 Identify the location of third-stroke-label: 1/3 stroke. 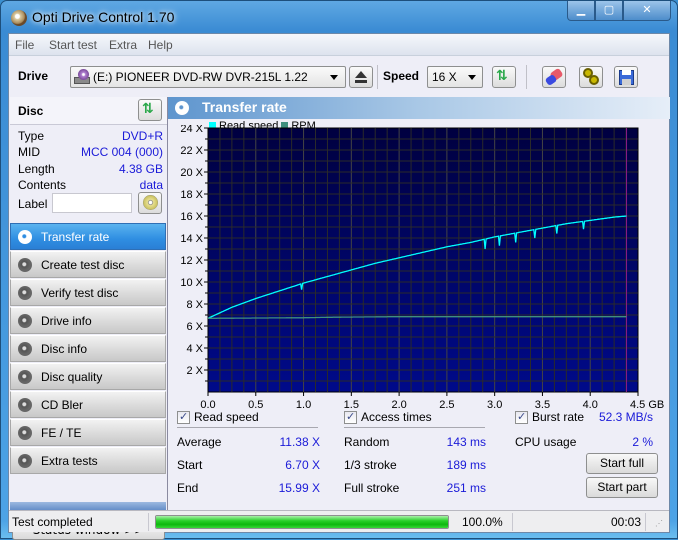
(370, 465).